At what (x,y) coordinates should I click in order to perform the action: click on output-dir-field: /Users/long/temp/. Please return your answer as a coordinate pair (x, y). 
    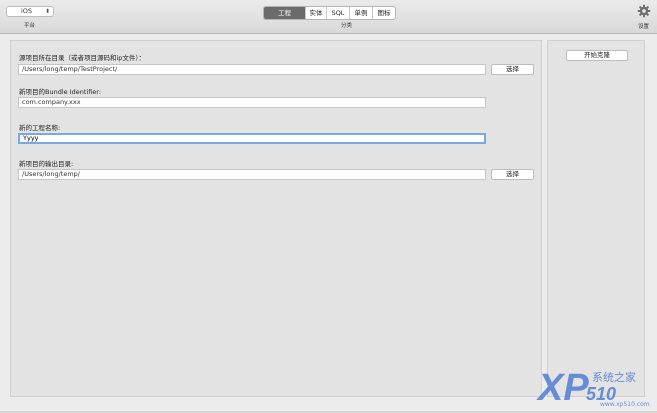
    Looking at the image, I should click on (252, 174).